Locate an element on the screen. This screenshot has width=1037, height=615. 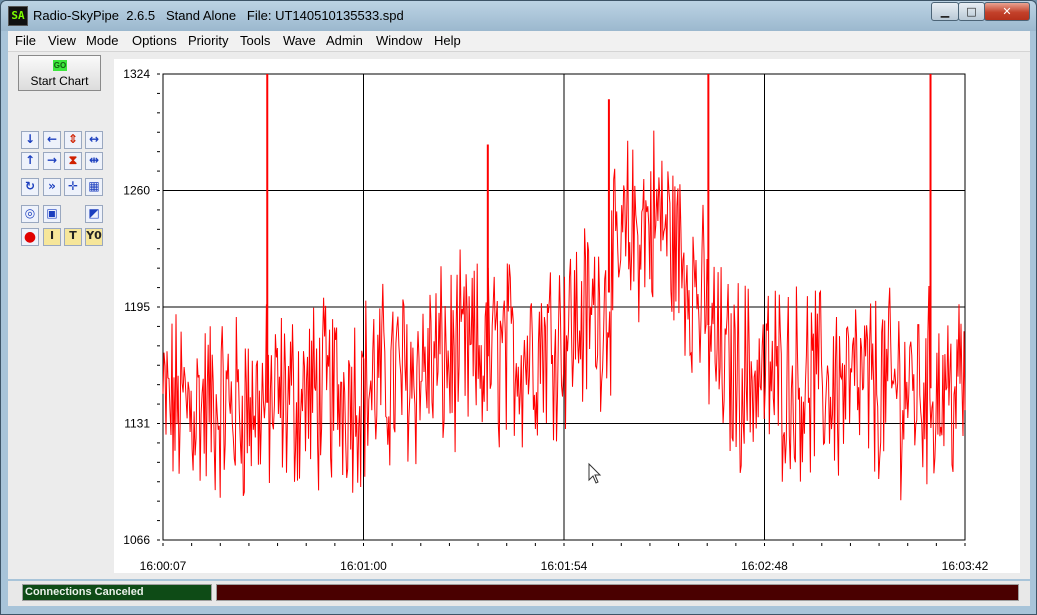
y-tick-label: 1066 is located at coordinates (136, 540).